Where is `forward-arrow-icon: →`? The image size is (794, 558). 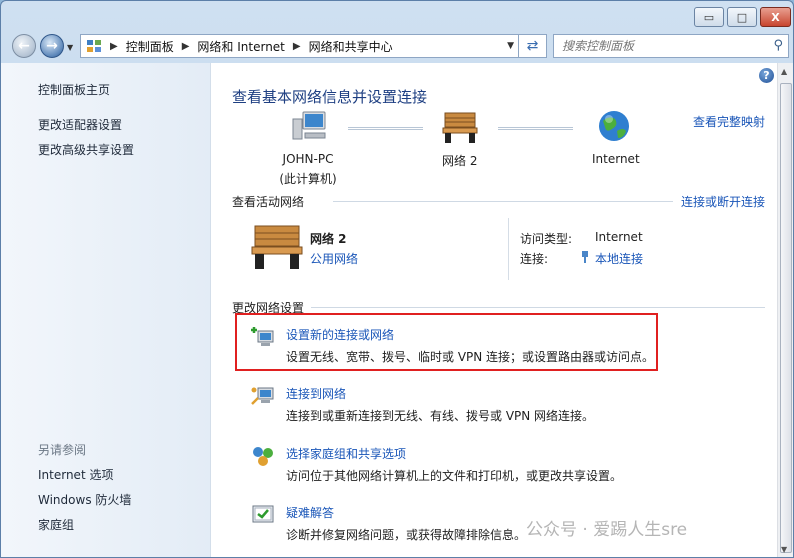
forward-arrow-icon: → is located at coordinates (52, 46).